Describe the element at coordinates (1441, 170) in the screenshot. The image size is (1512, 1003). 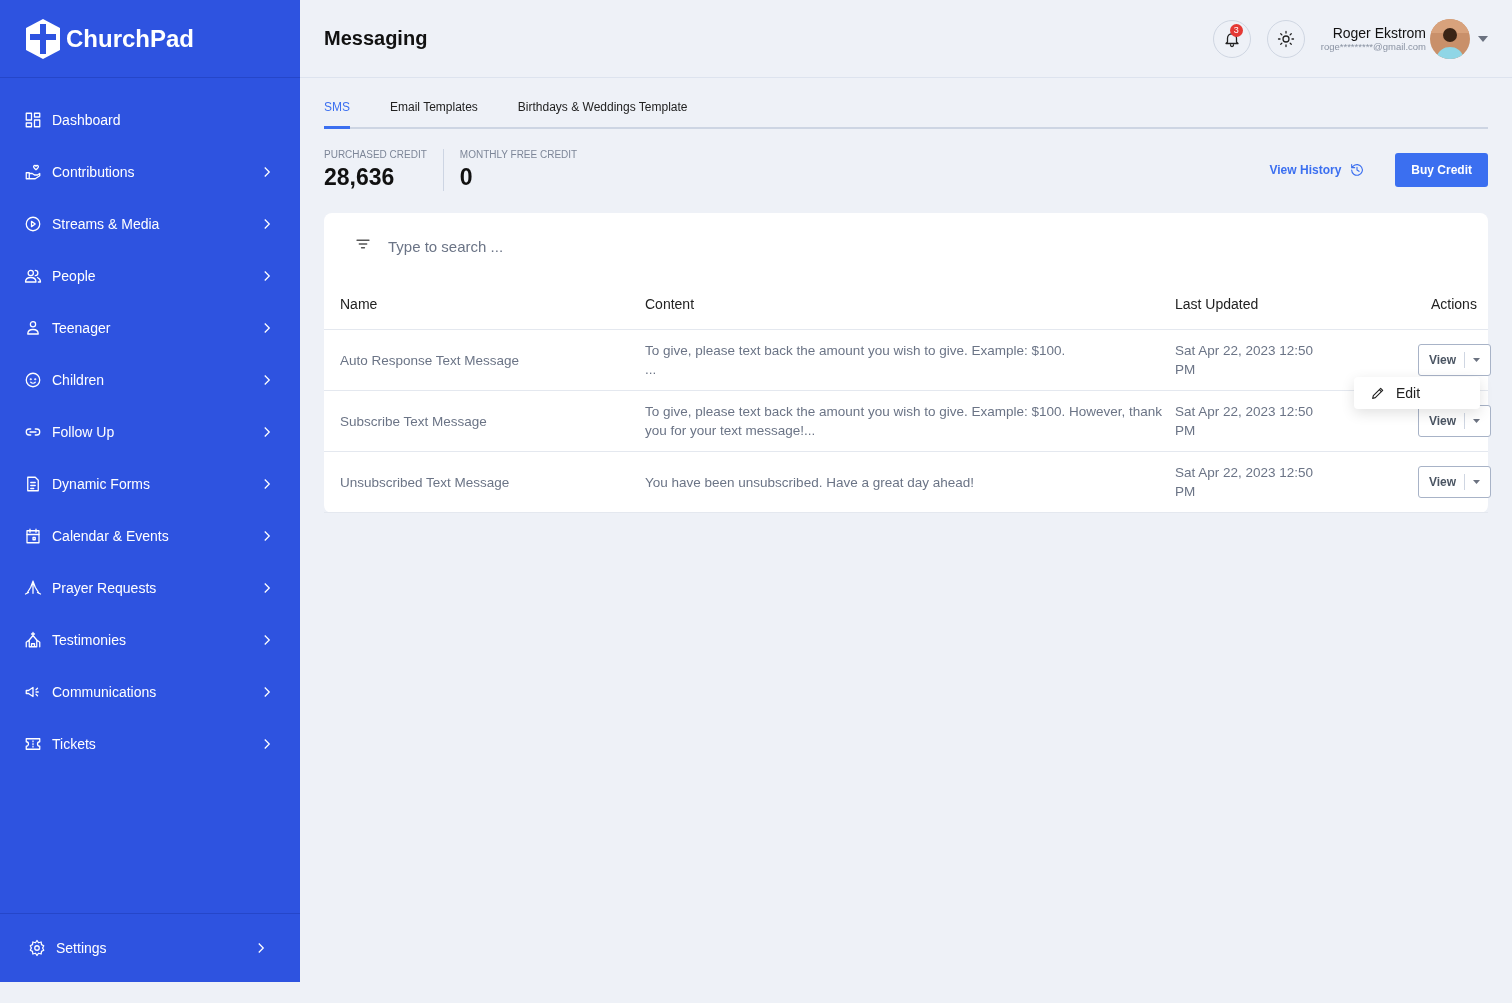
I see `buy-credit-button: Buy Credit` at that location.